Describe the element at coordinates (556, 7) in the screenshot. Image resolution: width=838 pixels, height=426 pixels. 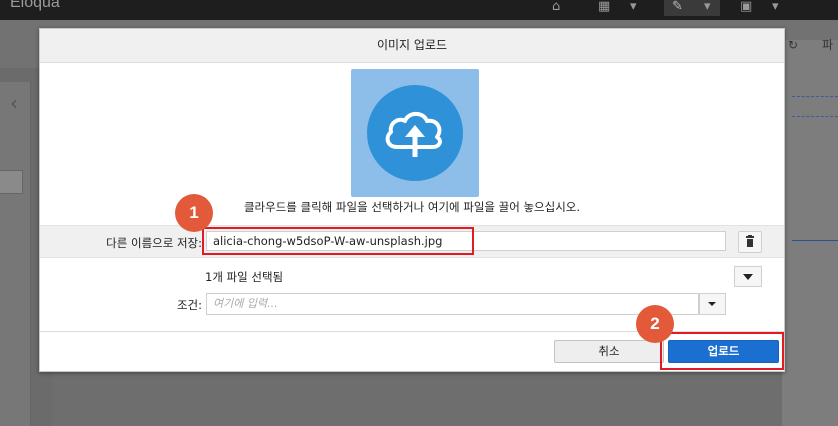
I see `home-icon: ⌂` at that location.